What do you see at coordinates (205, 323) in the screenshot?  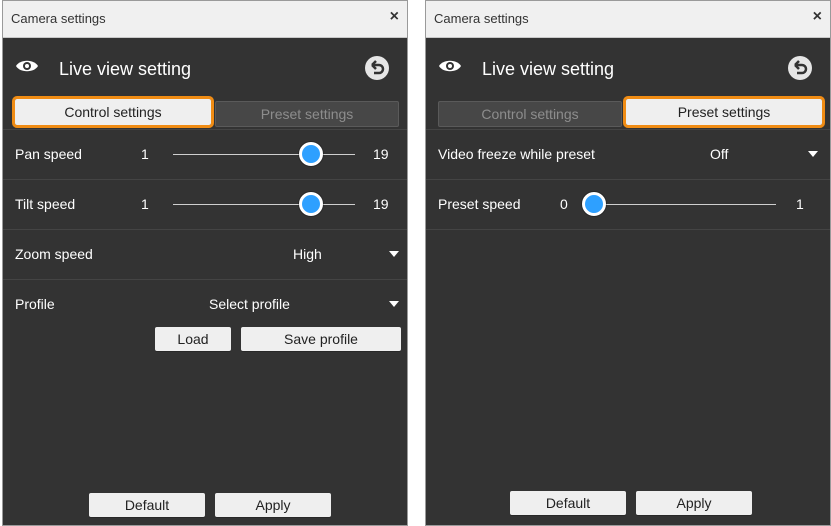 I see `profile-row: Profile Select profile Load Save profile` at bounding box center [205, 323].